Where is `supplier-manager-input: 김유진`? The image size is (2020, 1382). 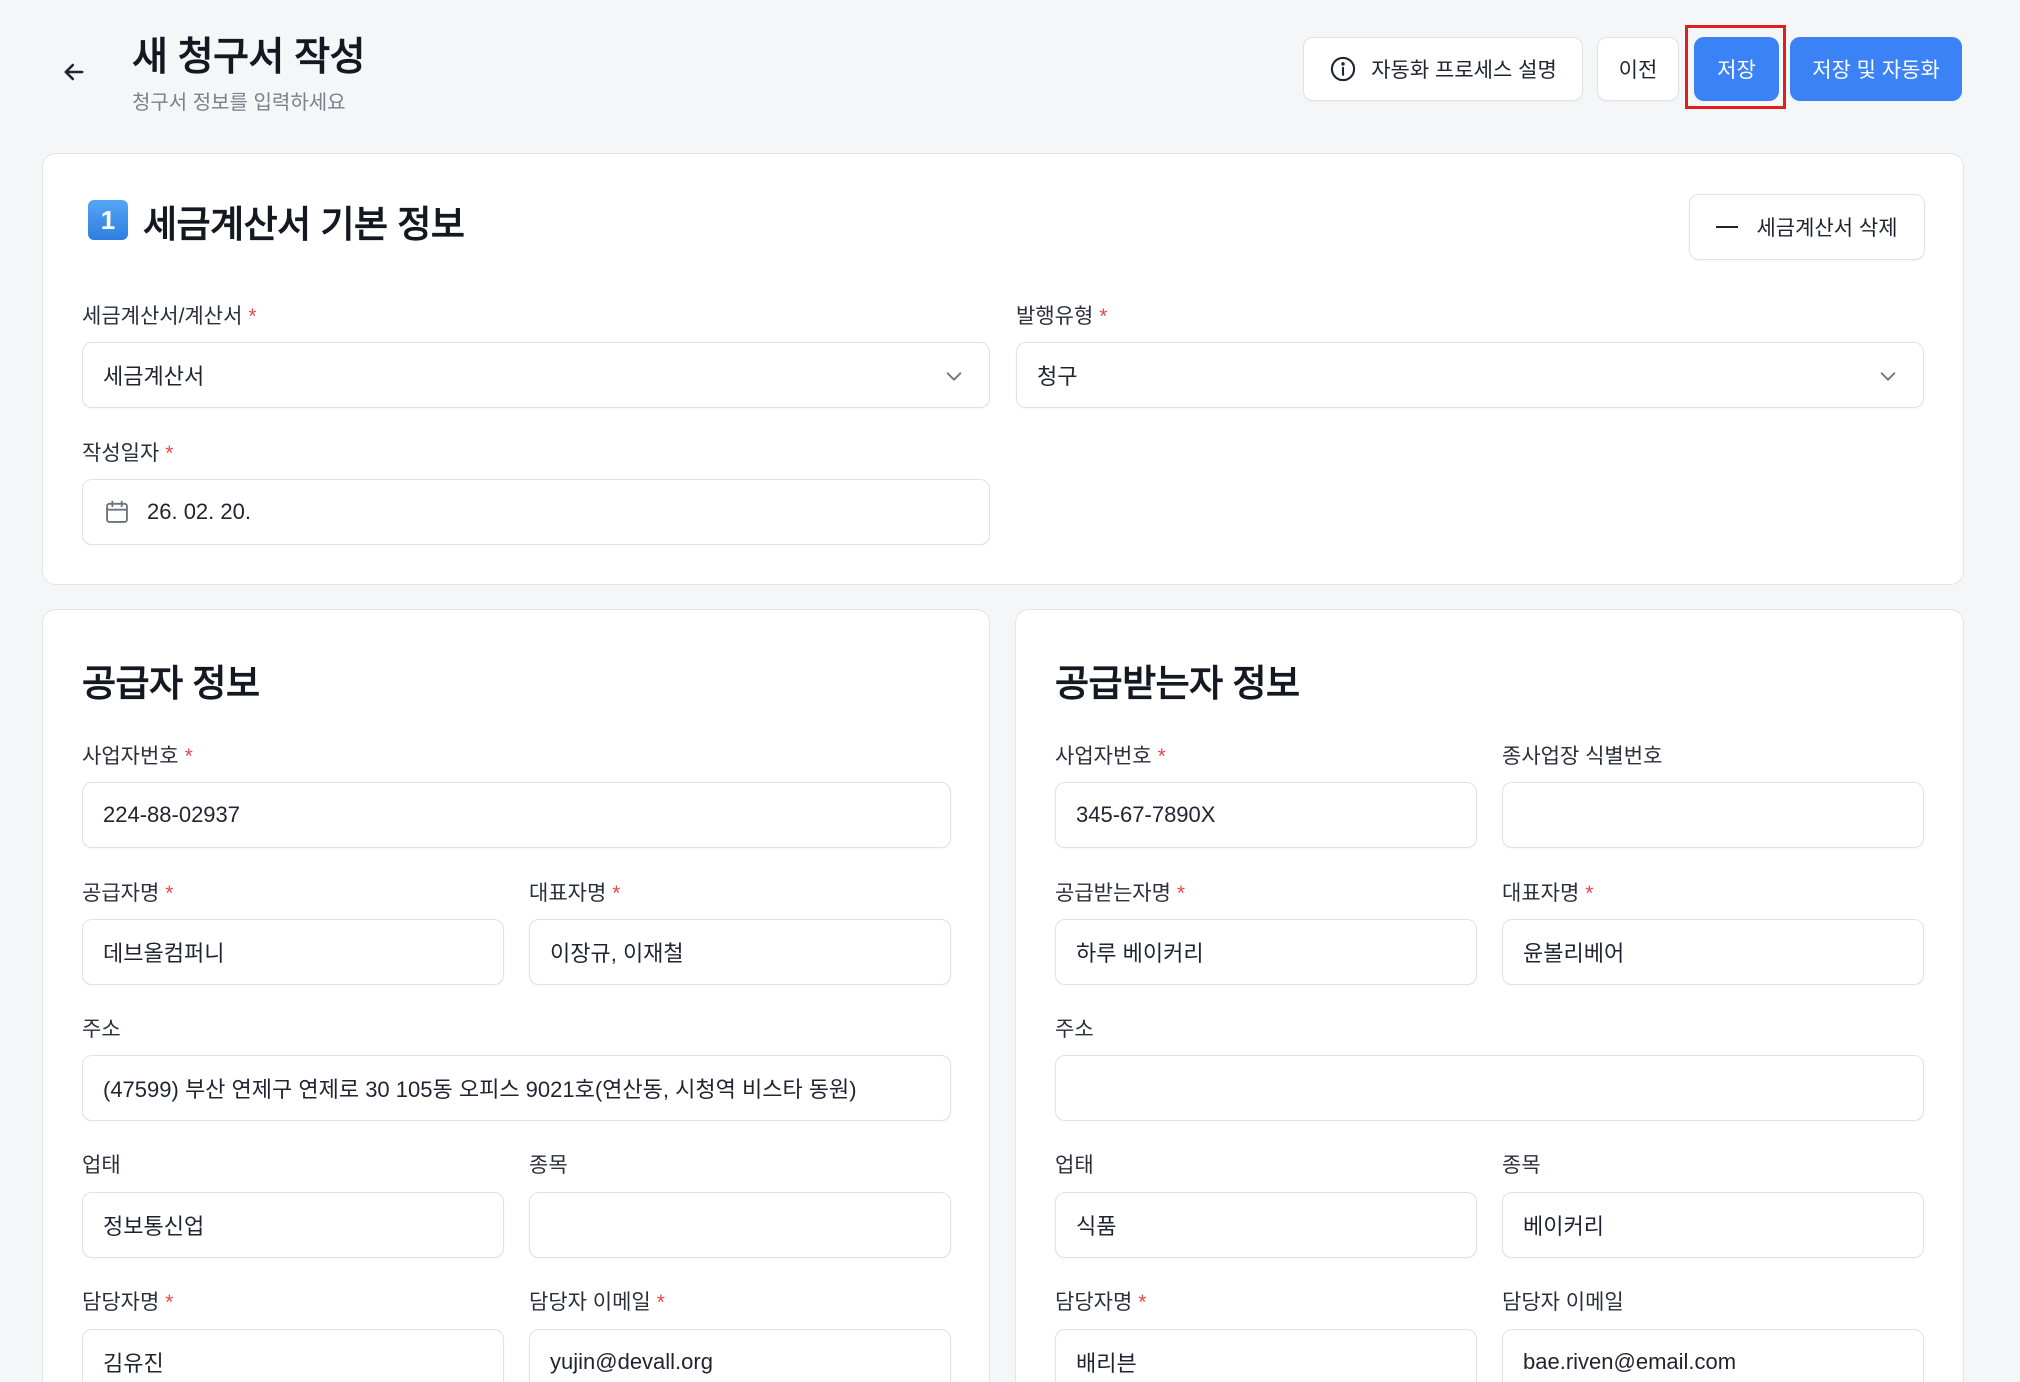 supplier-manager-input: 김유진 is located at coordinates (293, 1355).